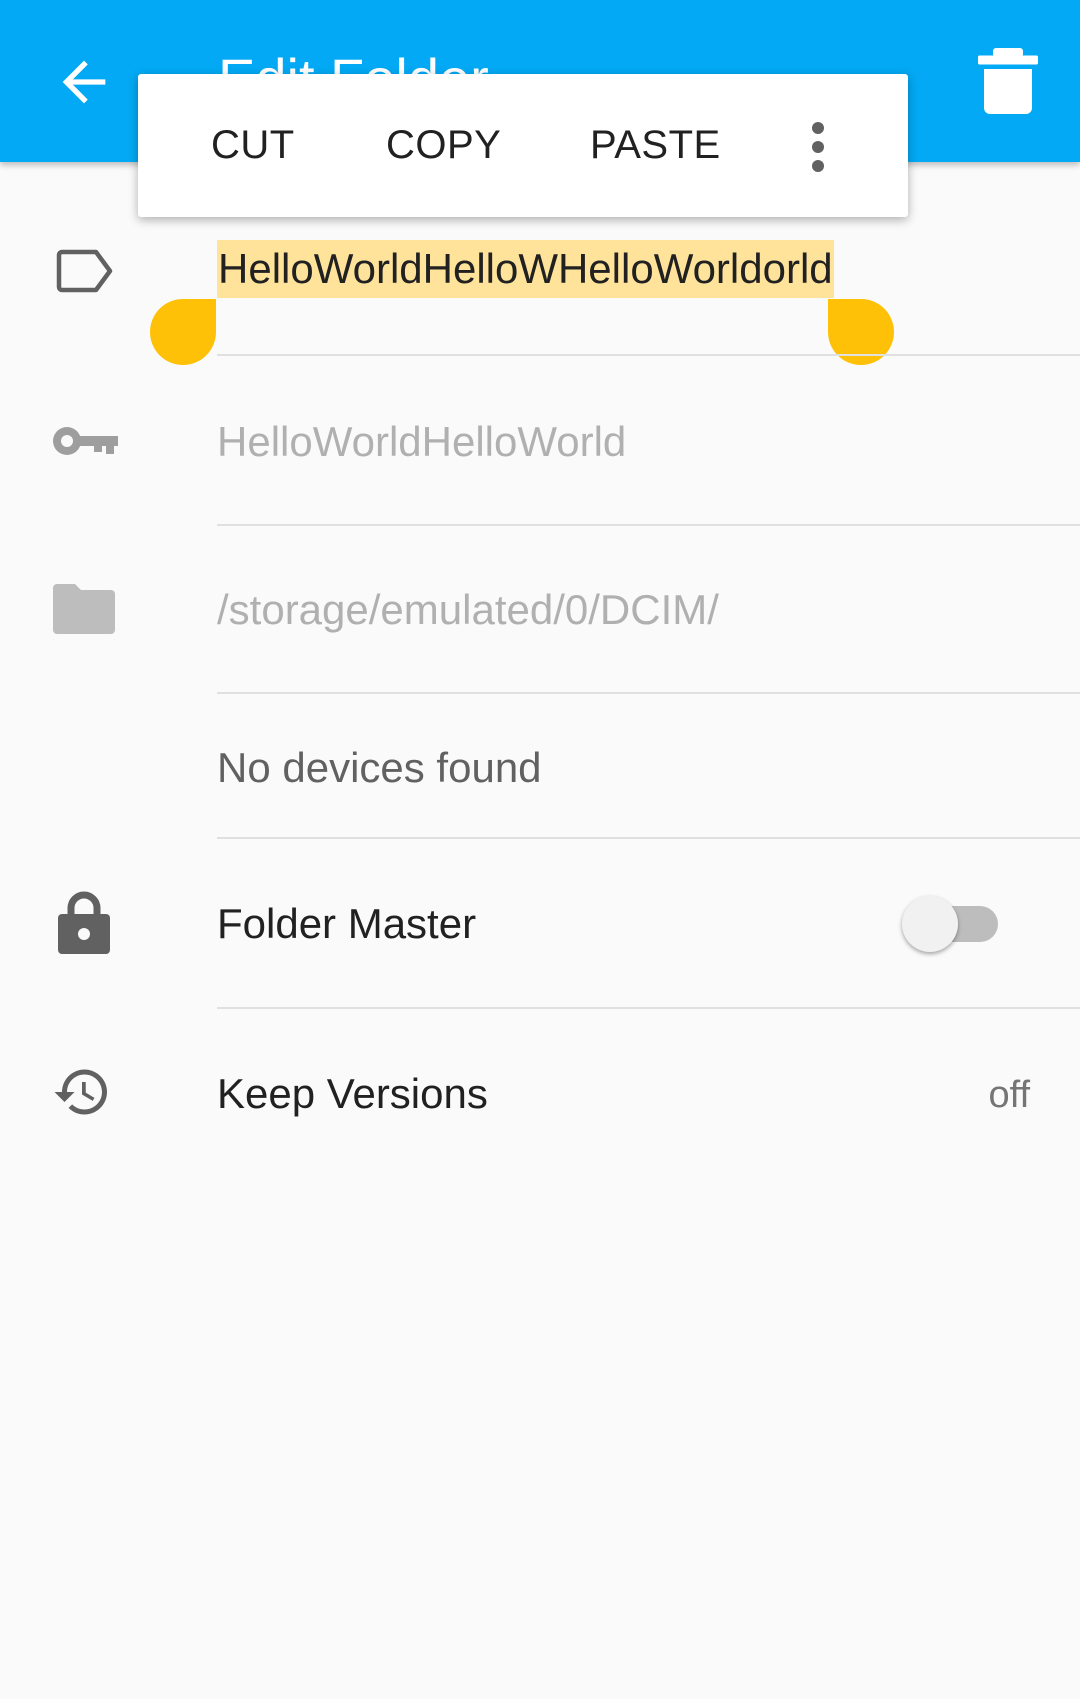 This screenshot has width=1080, height=1699. Describe the element at coordinates (379, 767) in the screenshot. I see `devices-status-text: No devices found` at that location.